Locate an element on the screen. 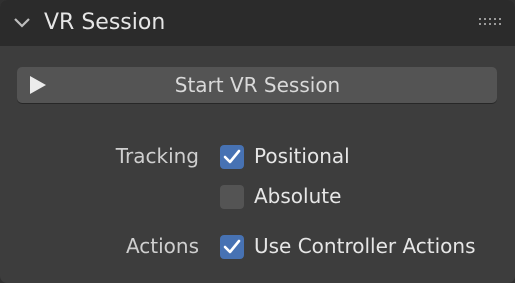 The height and width of the screenshot is (283, 515). panel-title: VR Session is located at coordinates (105, 22).